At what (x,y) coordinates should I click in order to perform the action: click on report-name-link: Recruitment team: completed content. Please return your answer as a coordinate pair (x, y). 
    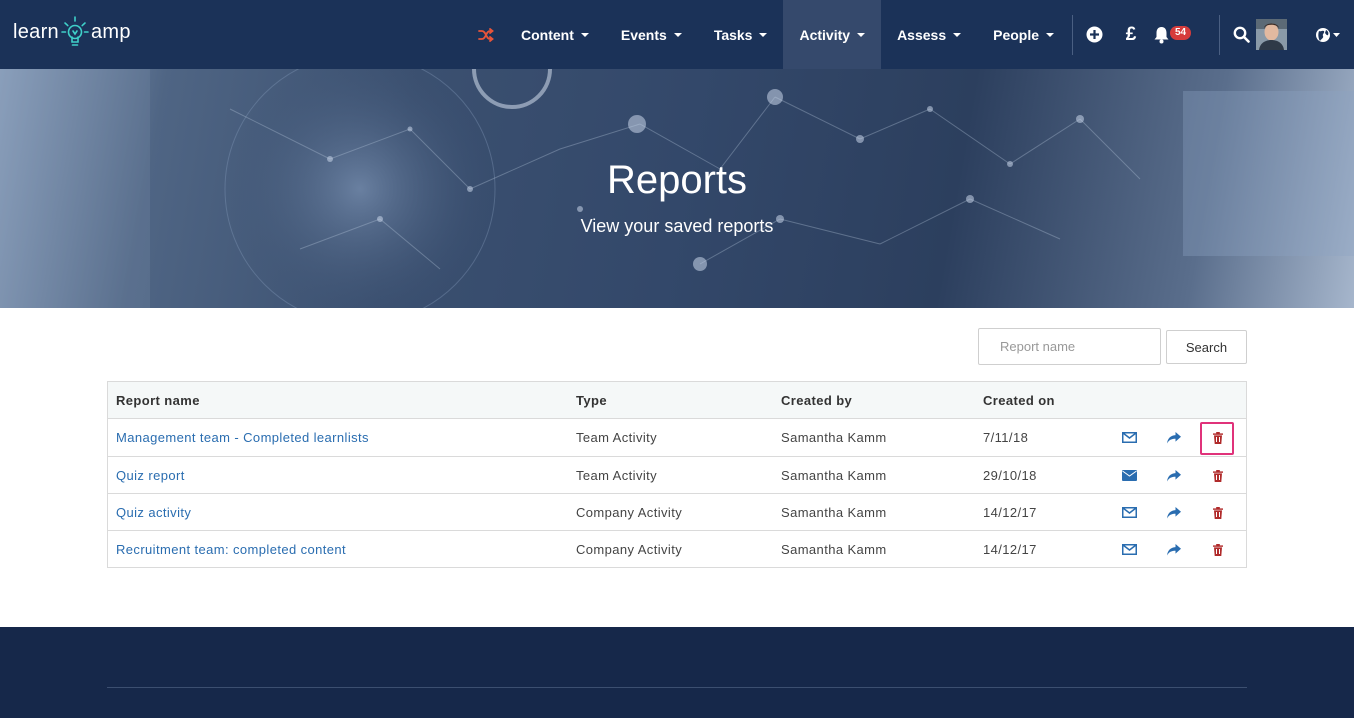
    Looking at the image, I should click on (231, 549).